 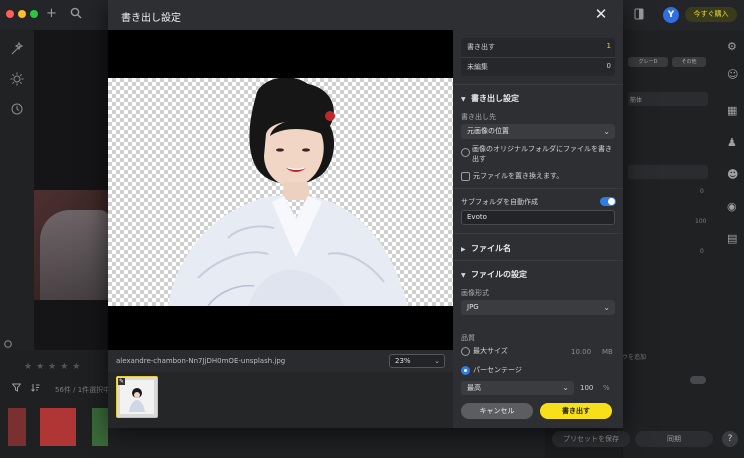 What do you see at coordinates (478, 117) in the screenshot?
I see `destination-label: 書き出し先` at bounding box center [478, 117].